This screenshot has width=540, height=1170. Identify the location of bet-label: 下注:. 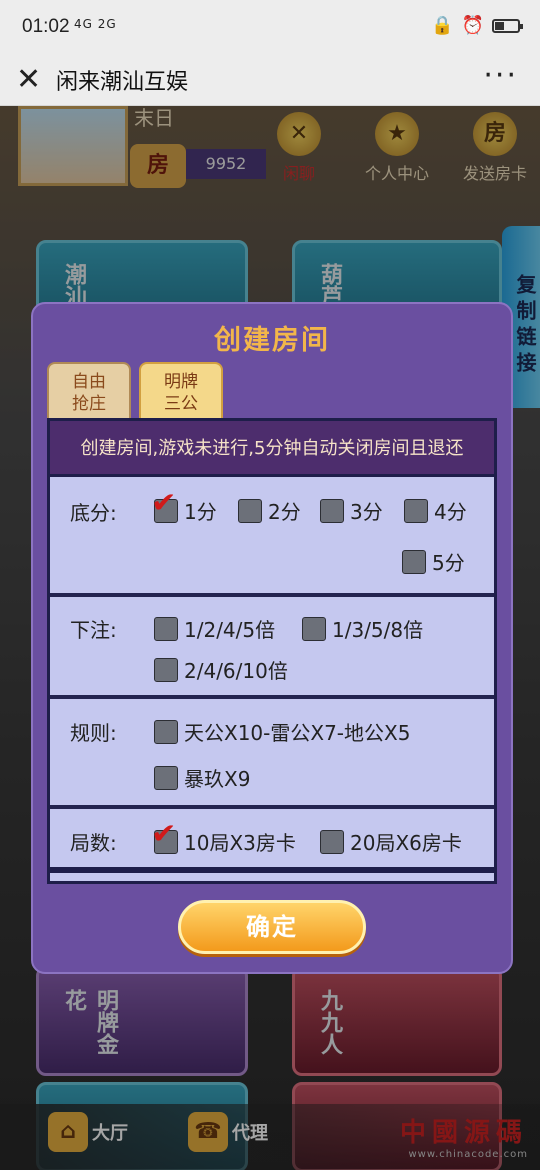
(93, 630).